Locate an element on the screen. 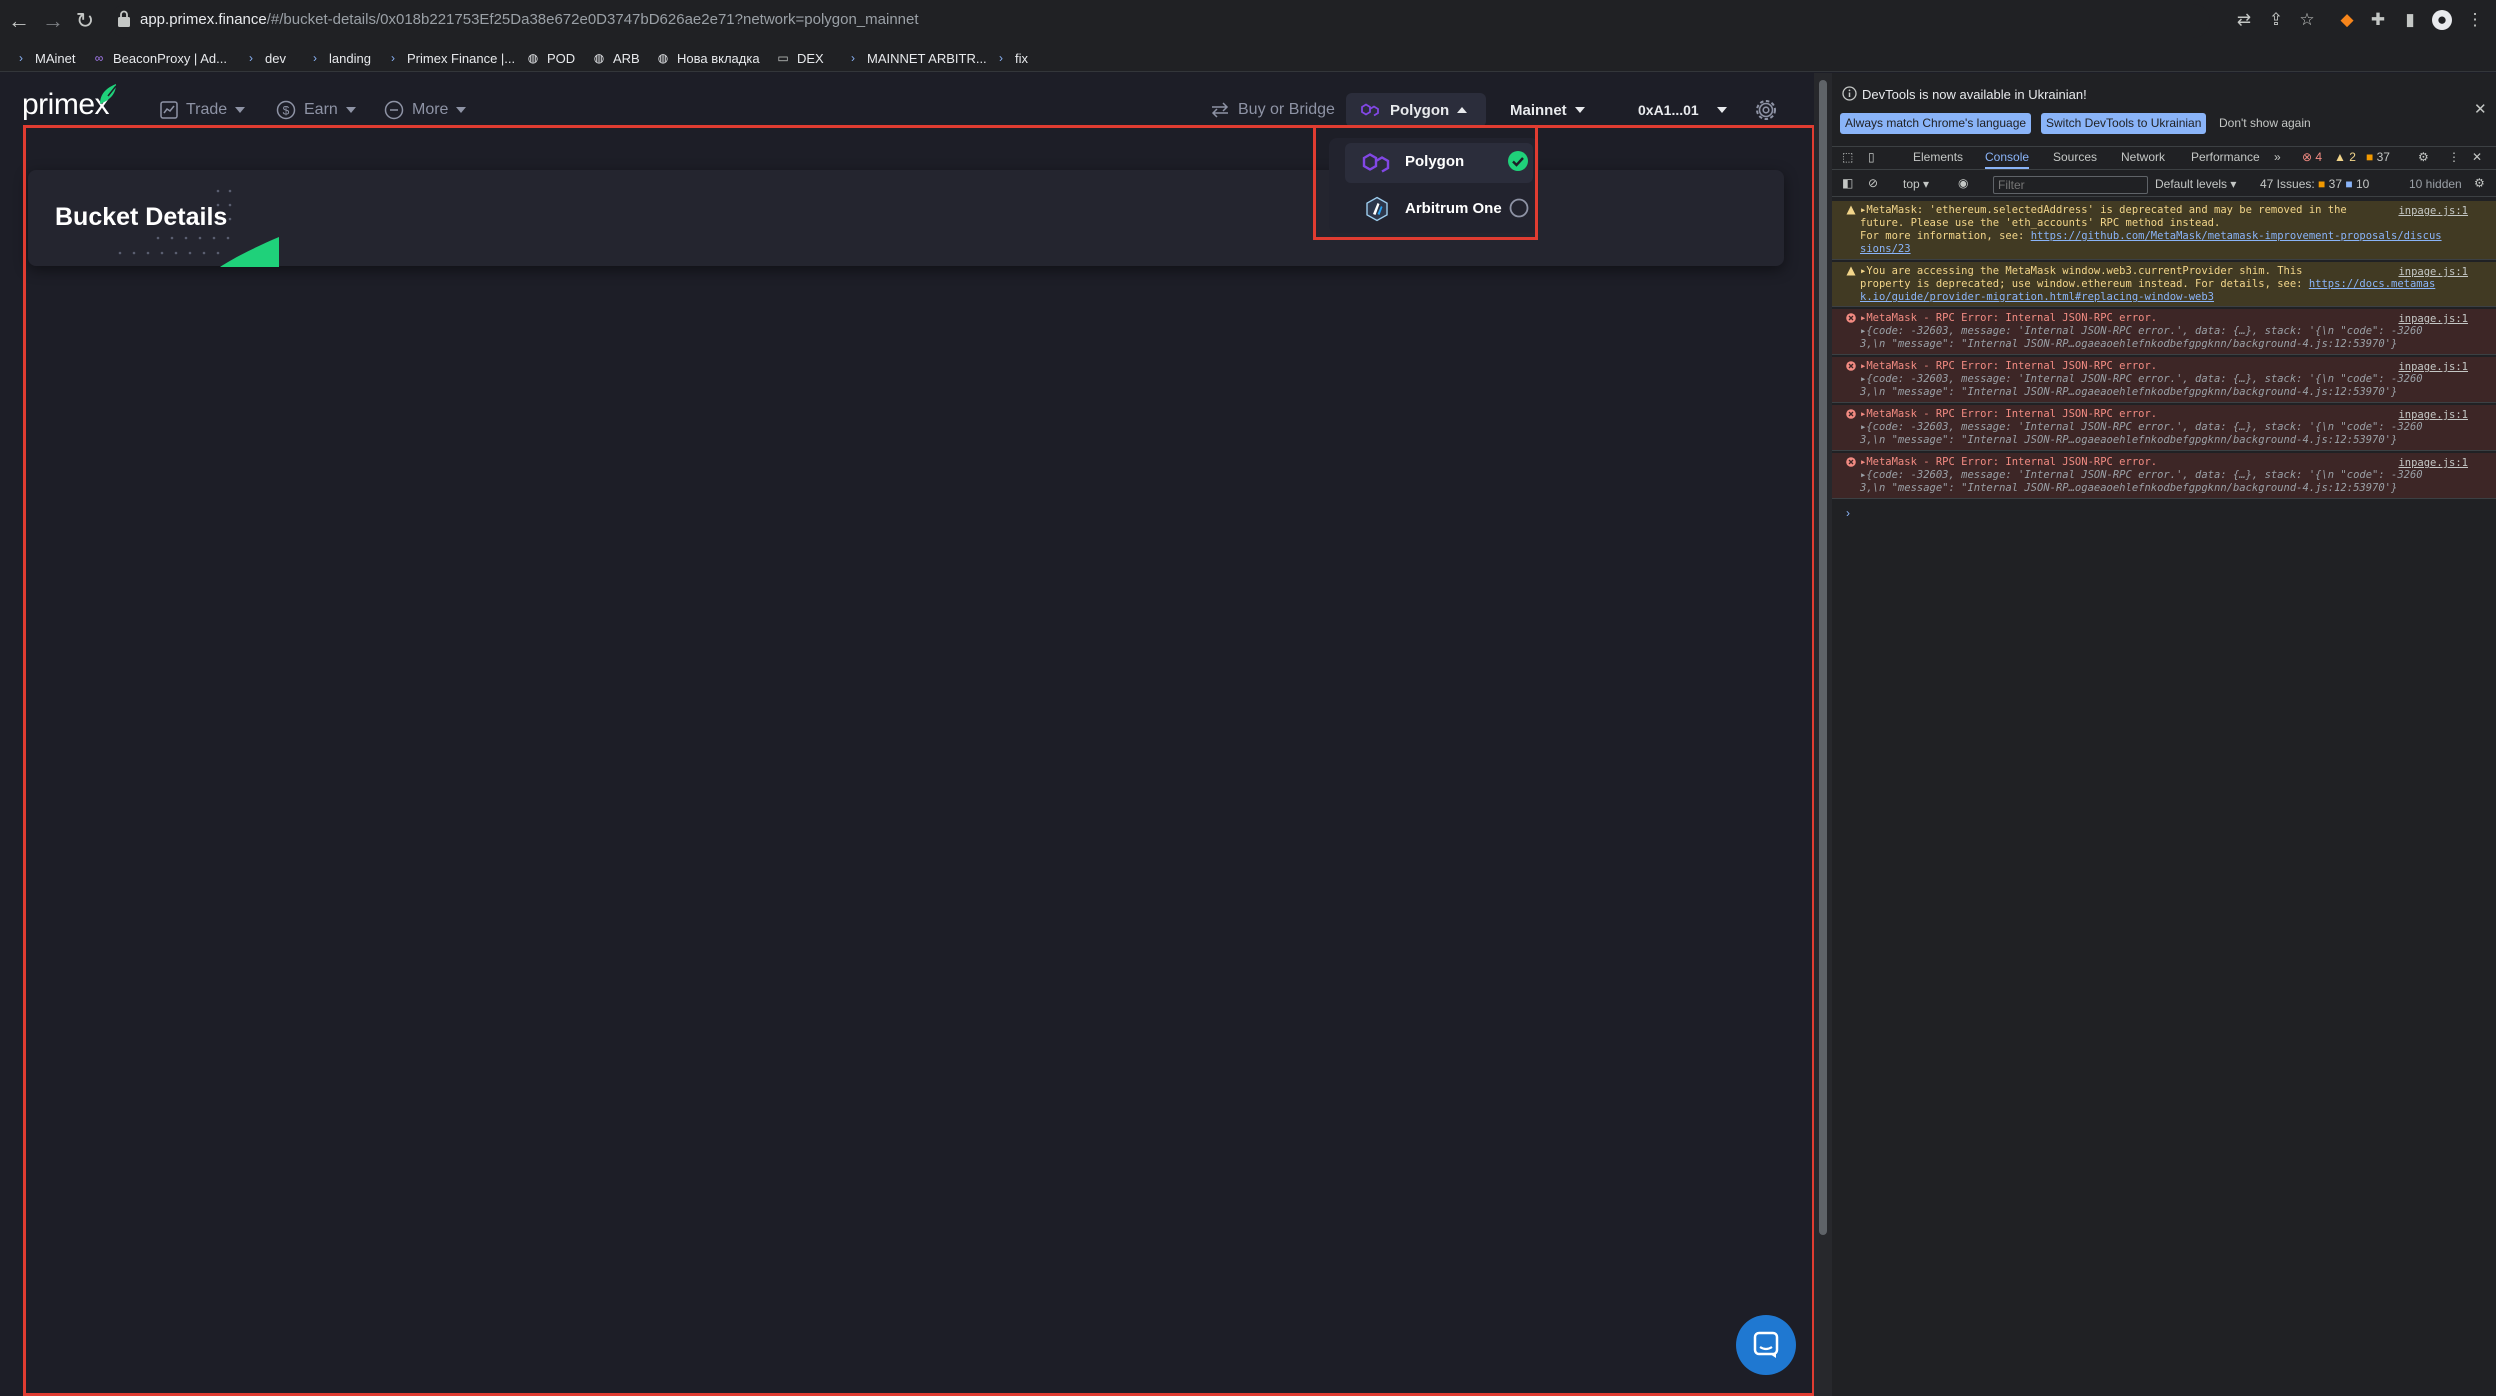 The height and width of the screenshot is (1396, 2496). close-devtools-icon: ✕ is located at coordinates (2477, 157).